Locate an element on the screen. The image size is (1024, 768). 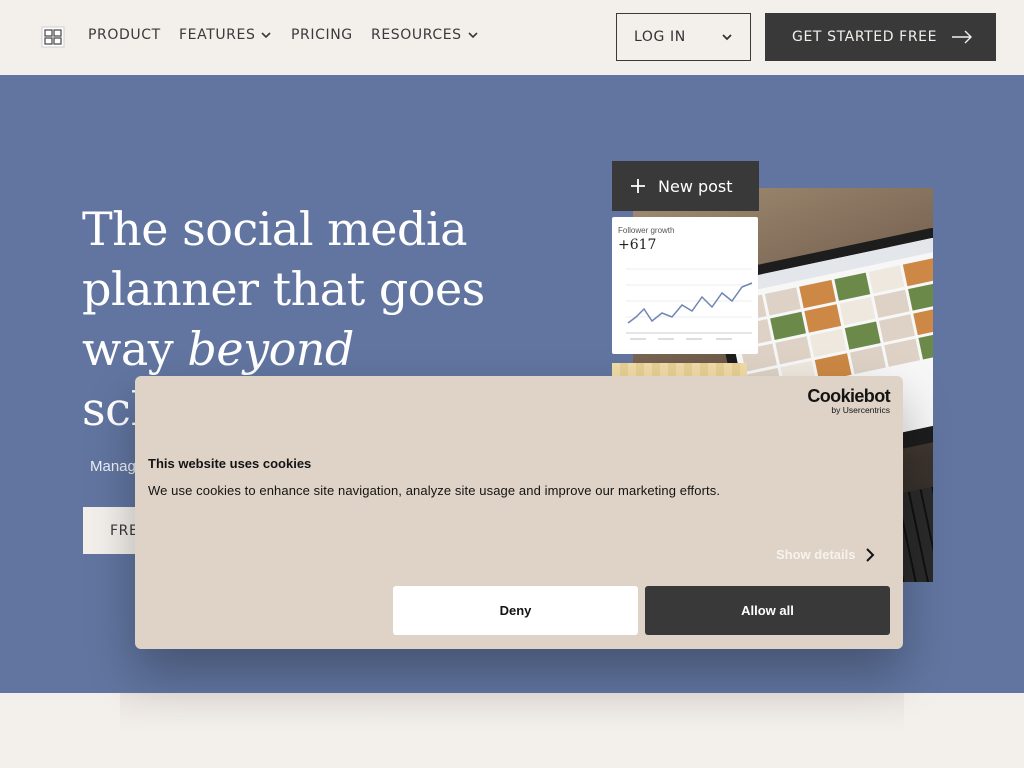
nav-link-features: FEATURES is located at coordinates (225, 35).